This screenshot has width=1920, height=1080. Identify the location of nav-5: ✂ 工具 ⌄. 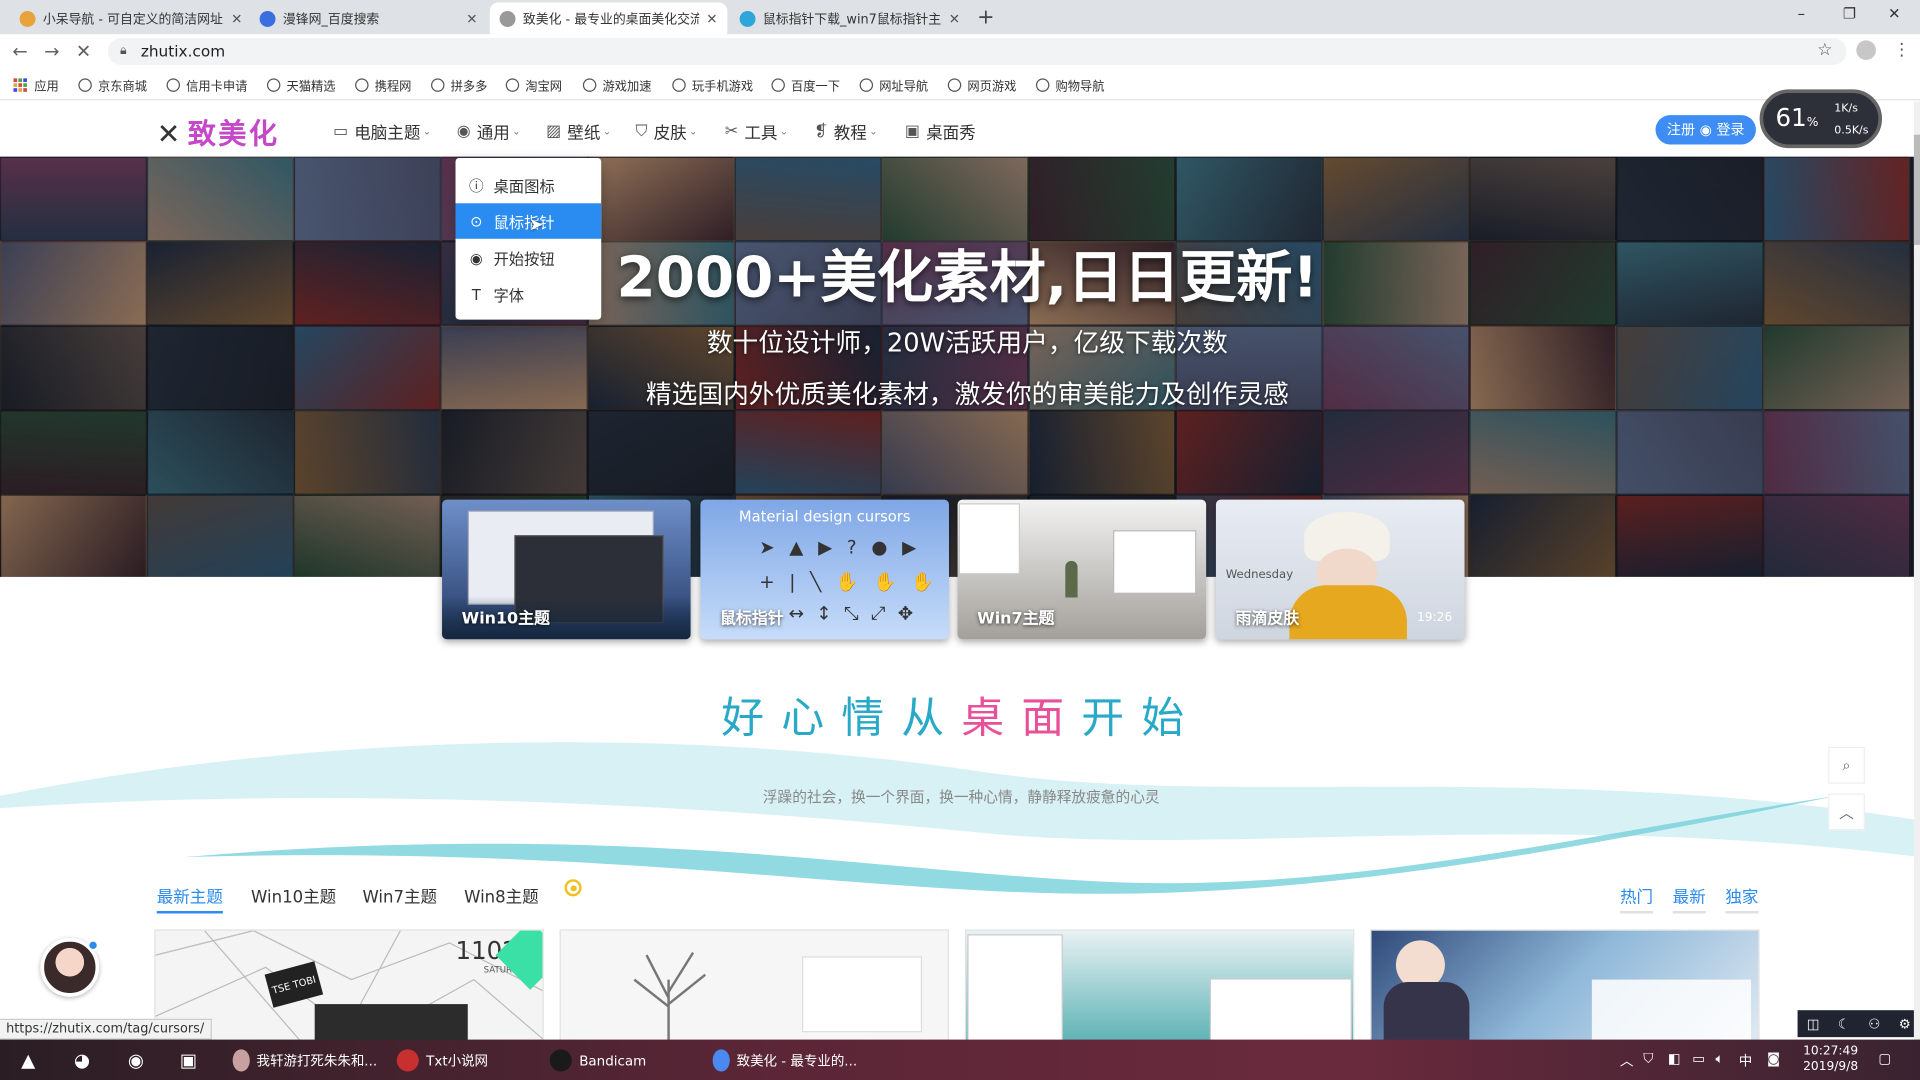
(756, 131).